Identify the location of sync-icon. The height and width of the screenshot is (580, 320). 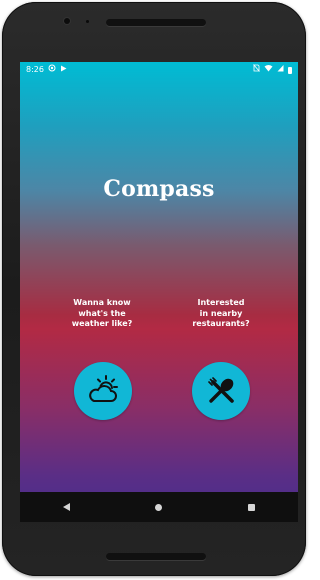
(52, 70).